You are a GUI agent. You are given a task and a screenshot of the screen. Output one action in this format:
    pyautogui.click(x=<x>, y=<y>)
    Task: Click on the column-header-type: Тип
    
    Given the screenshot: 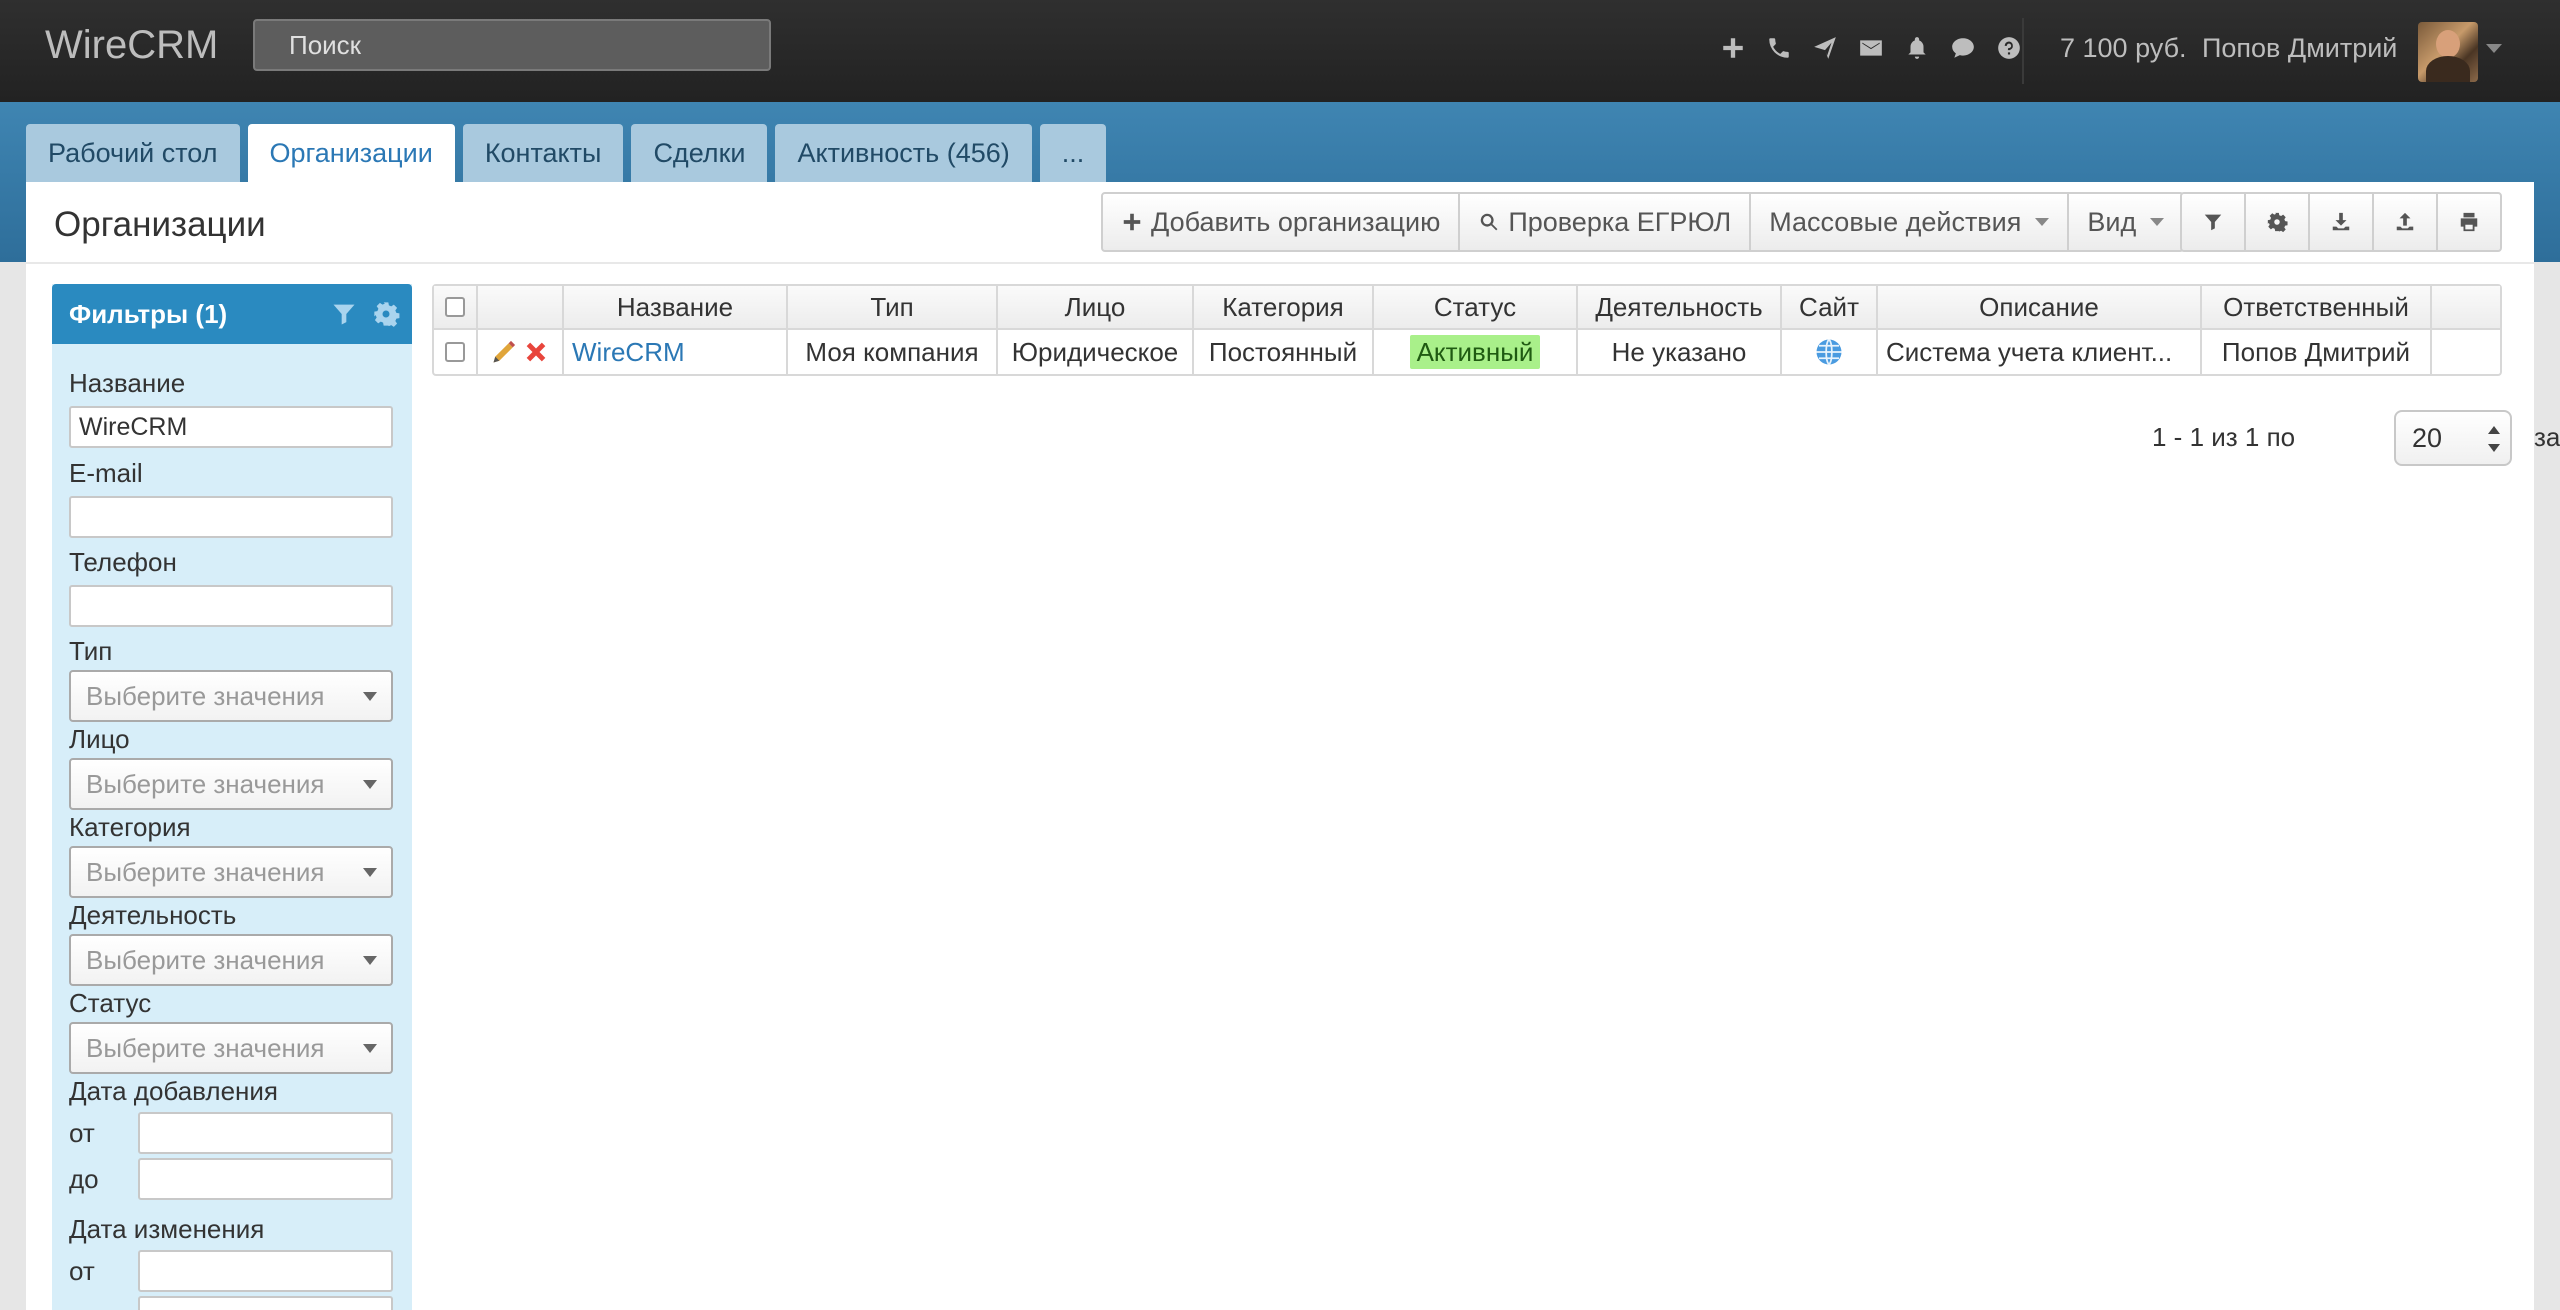 What is the action you would take?
    pyautogui.click(x=893, y=307)
    